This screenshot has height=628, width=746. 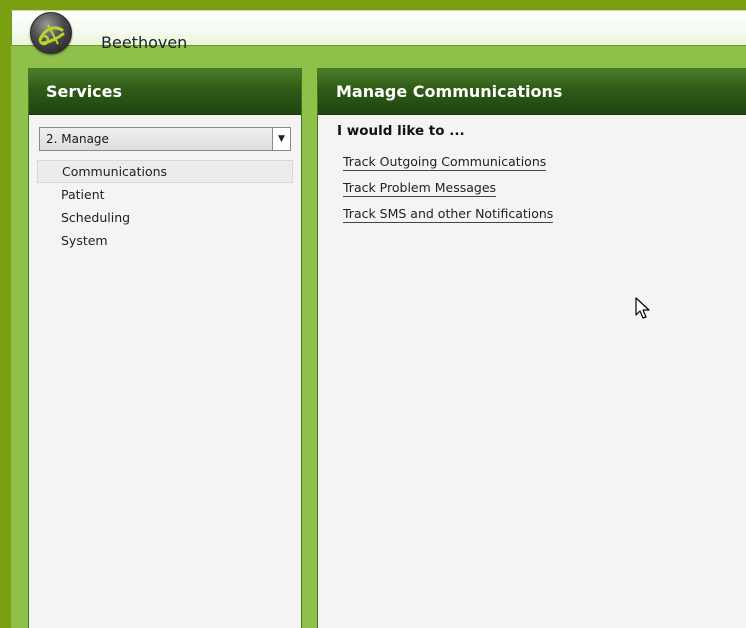 I want to click on services-dropdown: 2. Manage ▼, so click(x=165, y=139).